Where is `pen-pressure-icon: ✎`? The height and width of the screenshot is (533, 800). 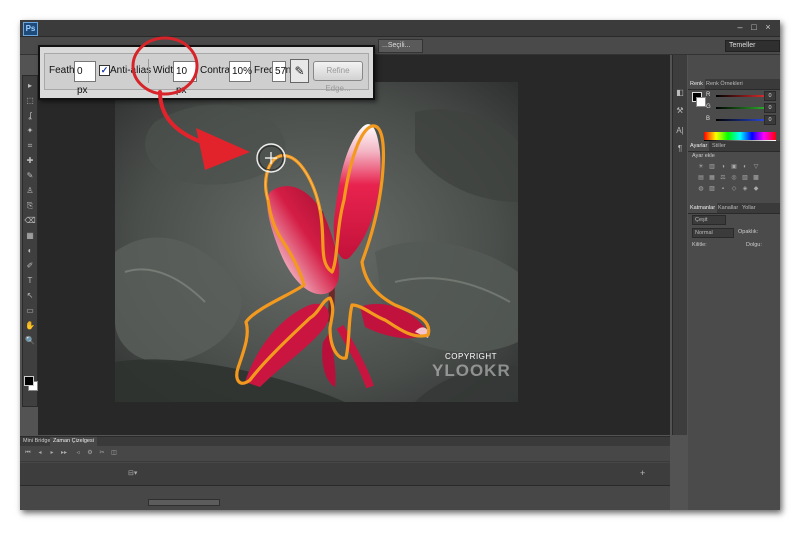 pen-pressure-icon: ✎ is located at coordinates (299, 71).